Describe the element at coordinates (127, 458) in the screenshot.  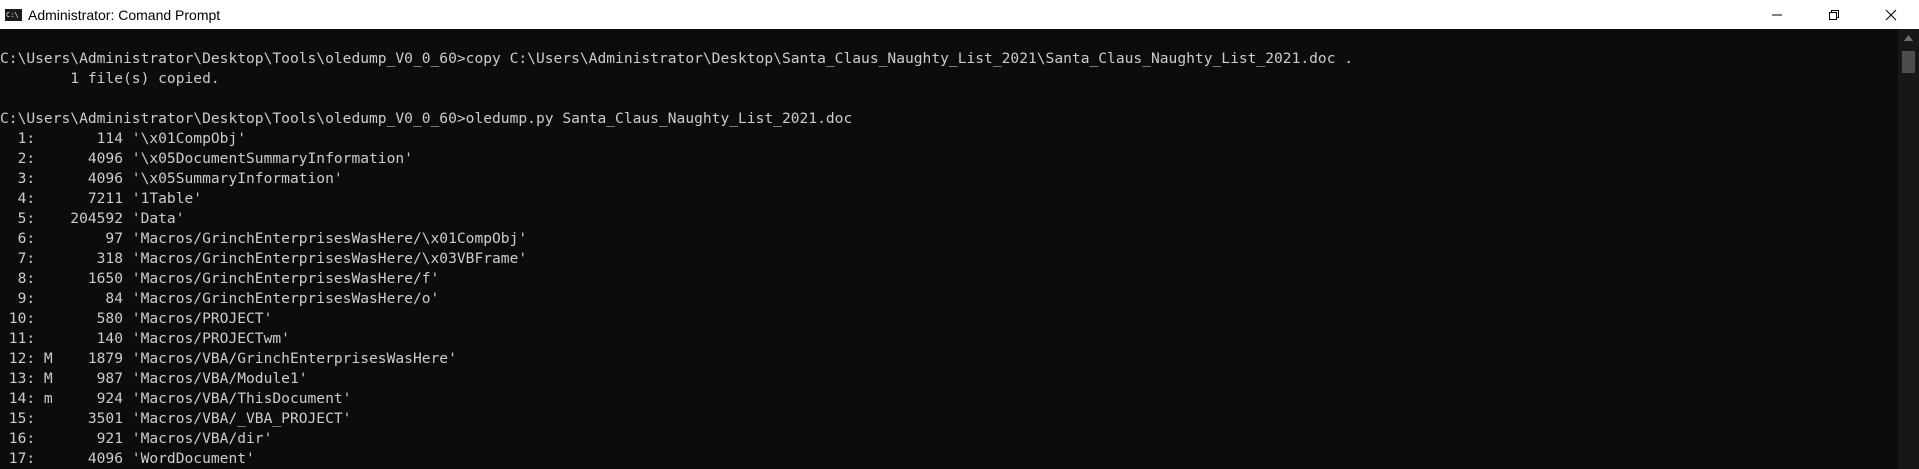
I see `console-line: 17: 4096 'WordDocument'` at that location.